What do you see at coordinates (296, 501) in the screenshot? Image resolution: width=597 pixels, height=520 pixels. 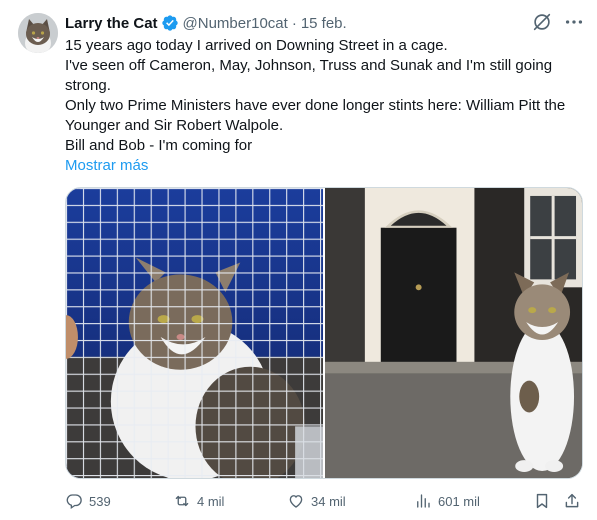 I see `heart-icon` at bounding box center [296, 501].